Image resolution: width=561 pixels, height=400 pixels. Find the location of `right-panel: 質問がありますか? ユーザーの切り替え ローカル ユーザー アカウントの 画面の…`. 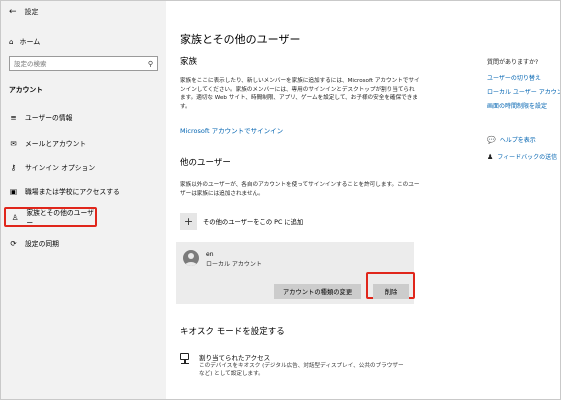

right-panel: 質問がありますか? ユーザーの切り替え ローカル ユーザー アカウントの 画面の… is located at coordinates (518, 200).